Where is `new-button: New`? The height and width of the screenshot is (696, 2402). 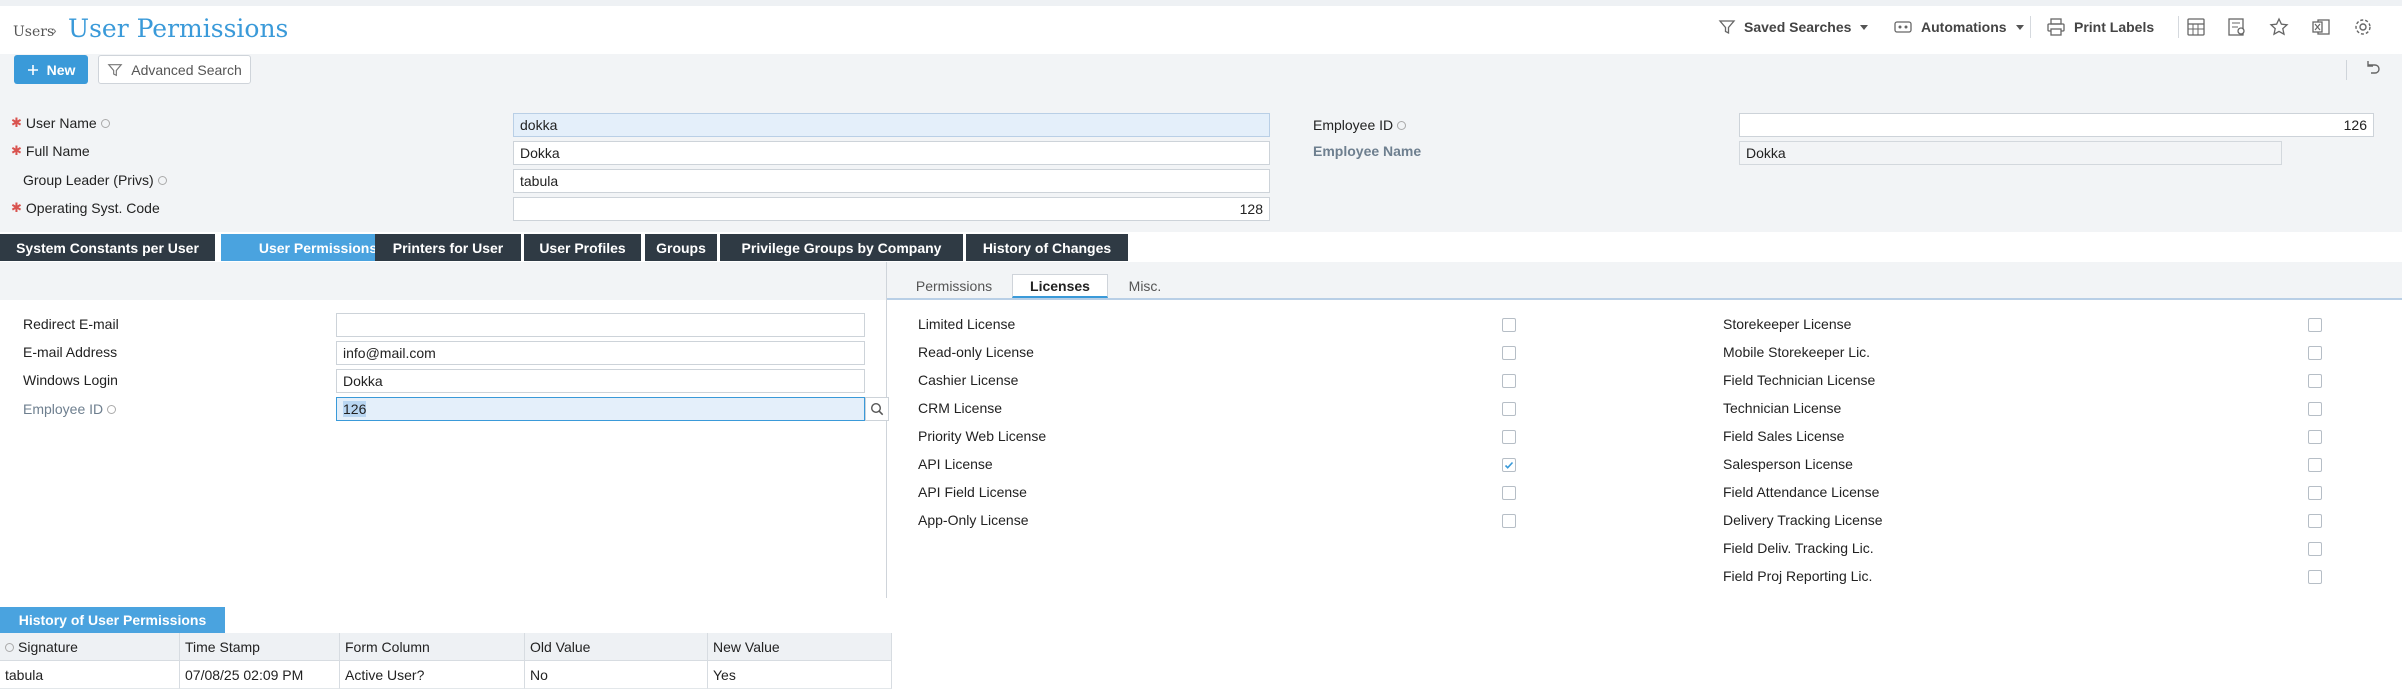
new-button: New is located at coordinates (51, 69).